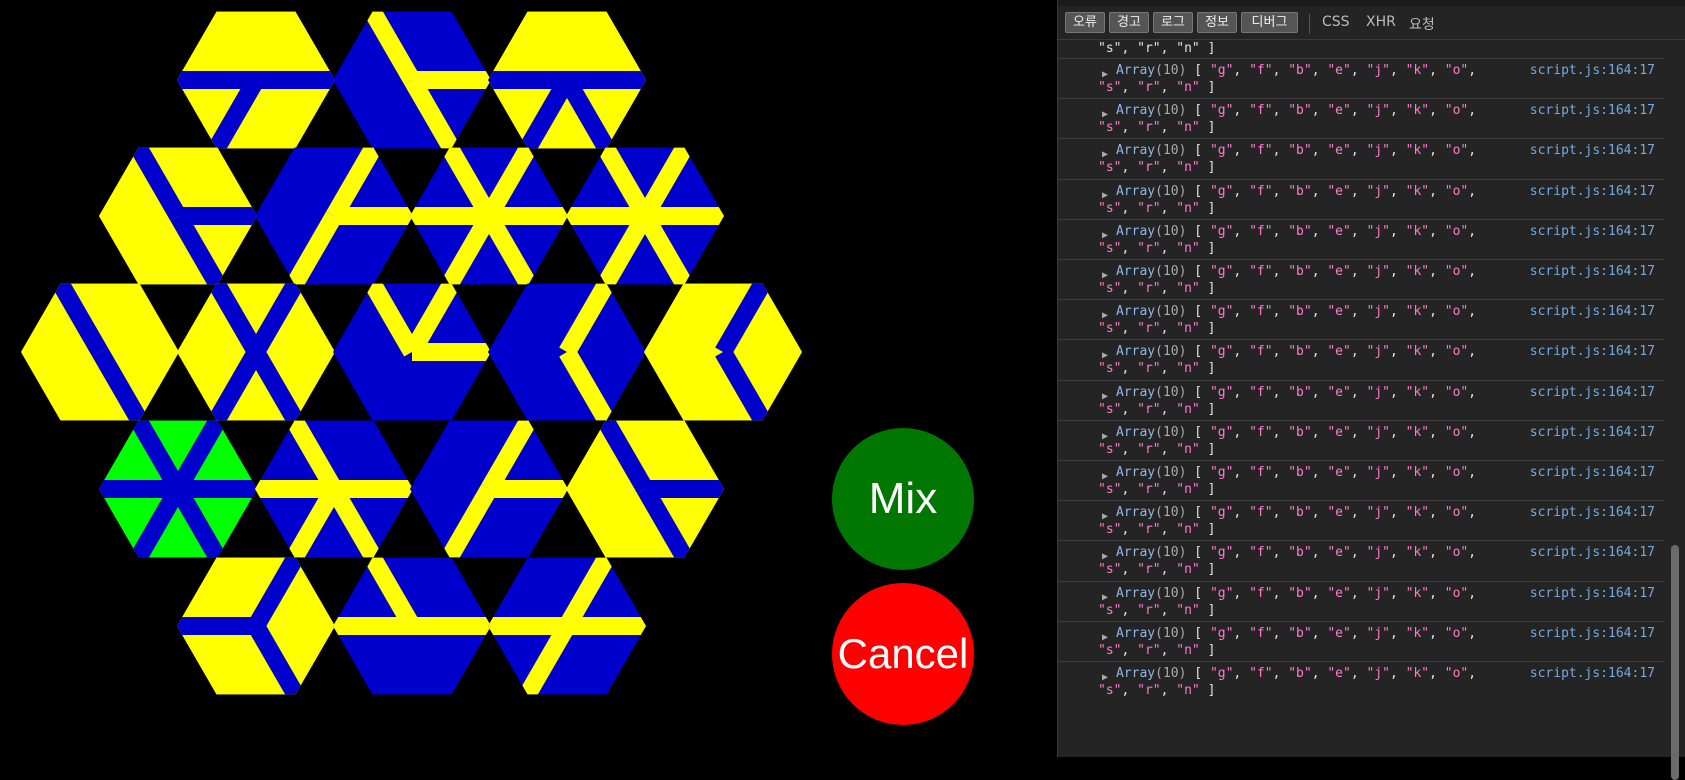 This screenshot has height=780, width=1685. I want to click on filter-css-toggle: CSS, so click(1336, 22).